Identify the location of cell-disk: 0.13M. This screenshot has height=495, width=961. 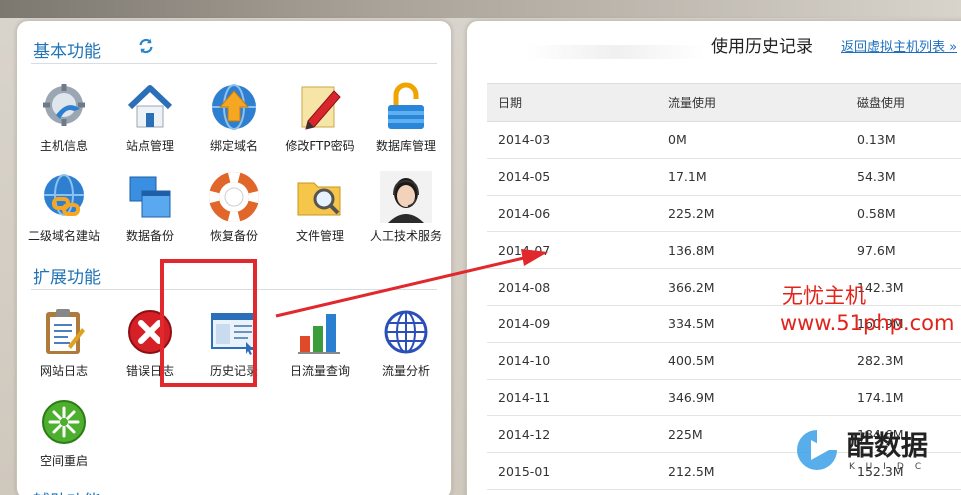
(909, 140).